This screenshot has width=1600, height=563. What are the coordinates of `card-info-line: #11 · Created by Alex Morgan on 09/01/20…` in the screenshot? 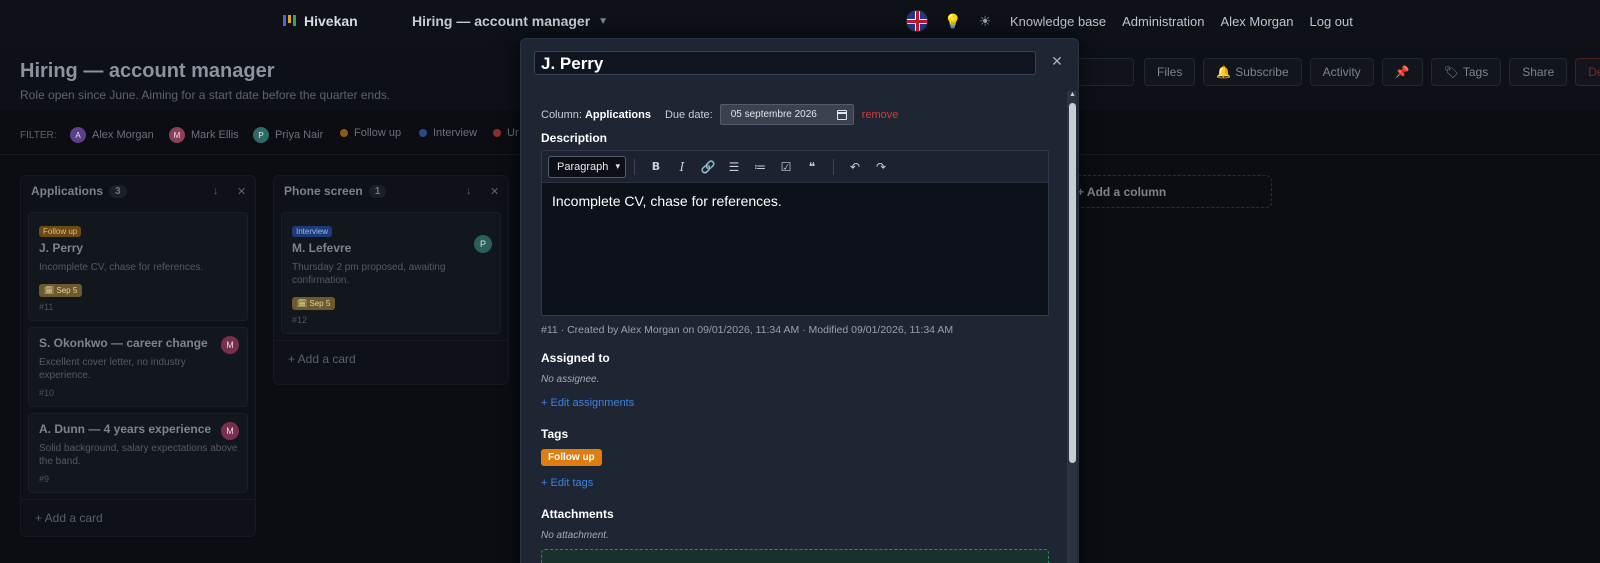 It's located at (747, 330).